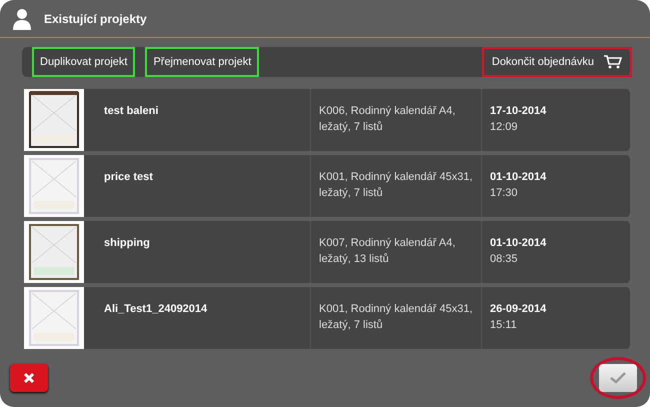 The height and width of the screenshot is (407, 650). What do you see at coordinates (395, 120) in the screenshot?
I see `project-description: K006, Rodinný kalendář A4, ležatý, 7 listů` at bounding box center [395, 120].